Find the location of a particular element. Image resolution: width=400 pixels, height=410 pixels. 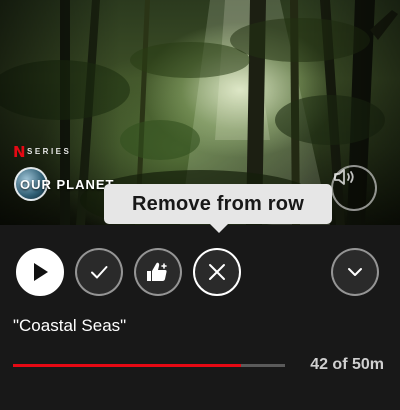

add-to-list-button is located at coordinates (99, 272).